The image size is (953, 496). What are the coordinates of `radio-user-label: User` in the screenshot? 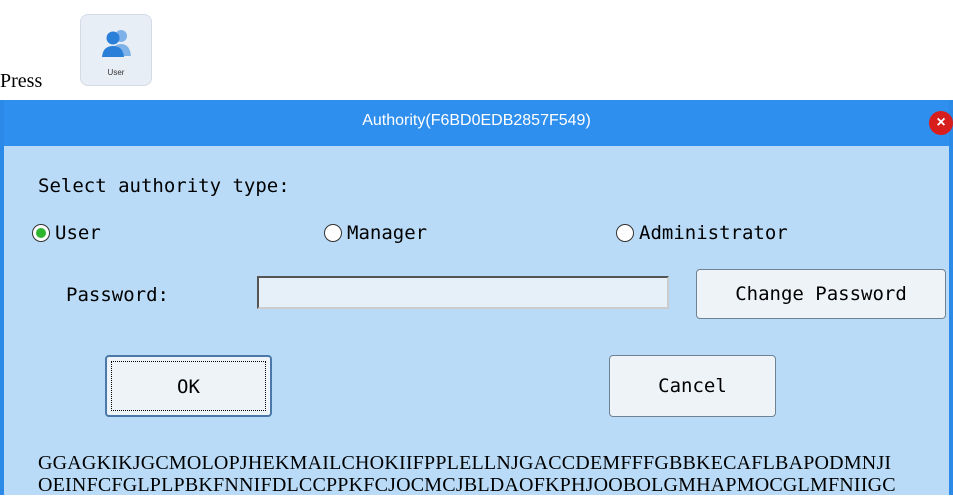 It's located at (78, 233).